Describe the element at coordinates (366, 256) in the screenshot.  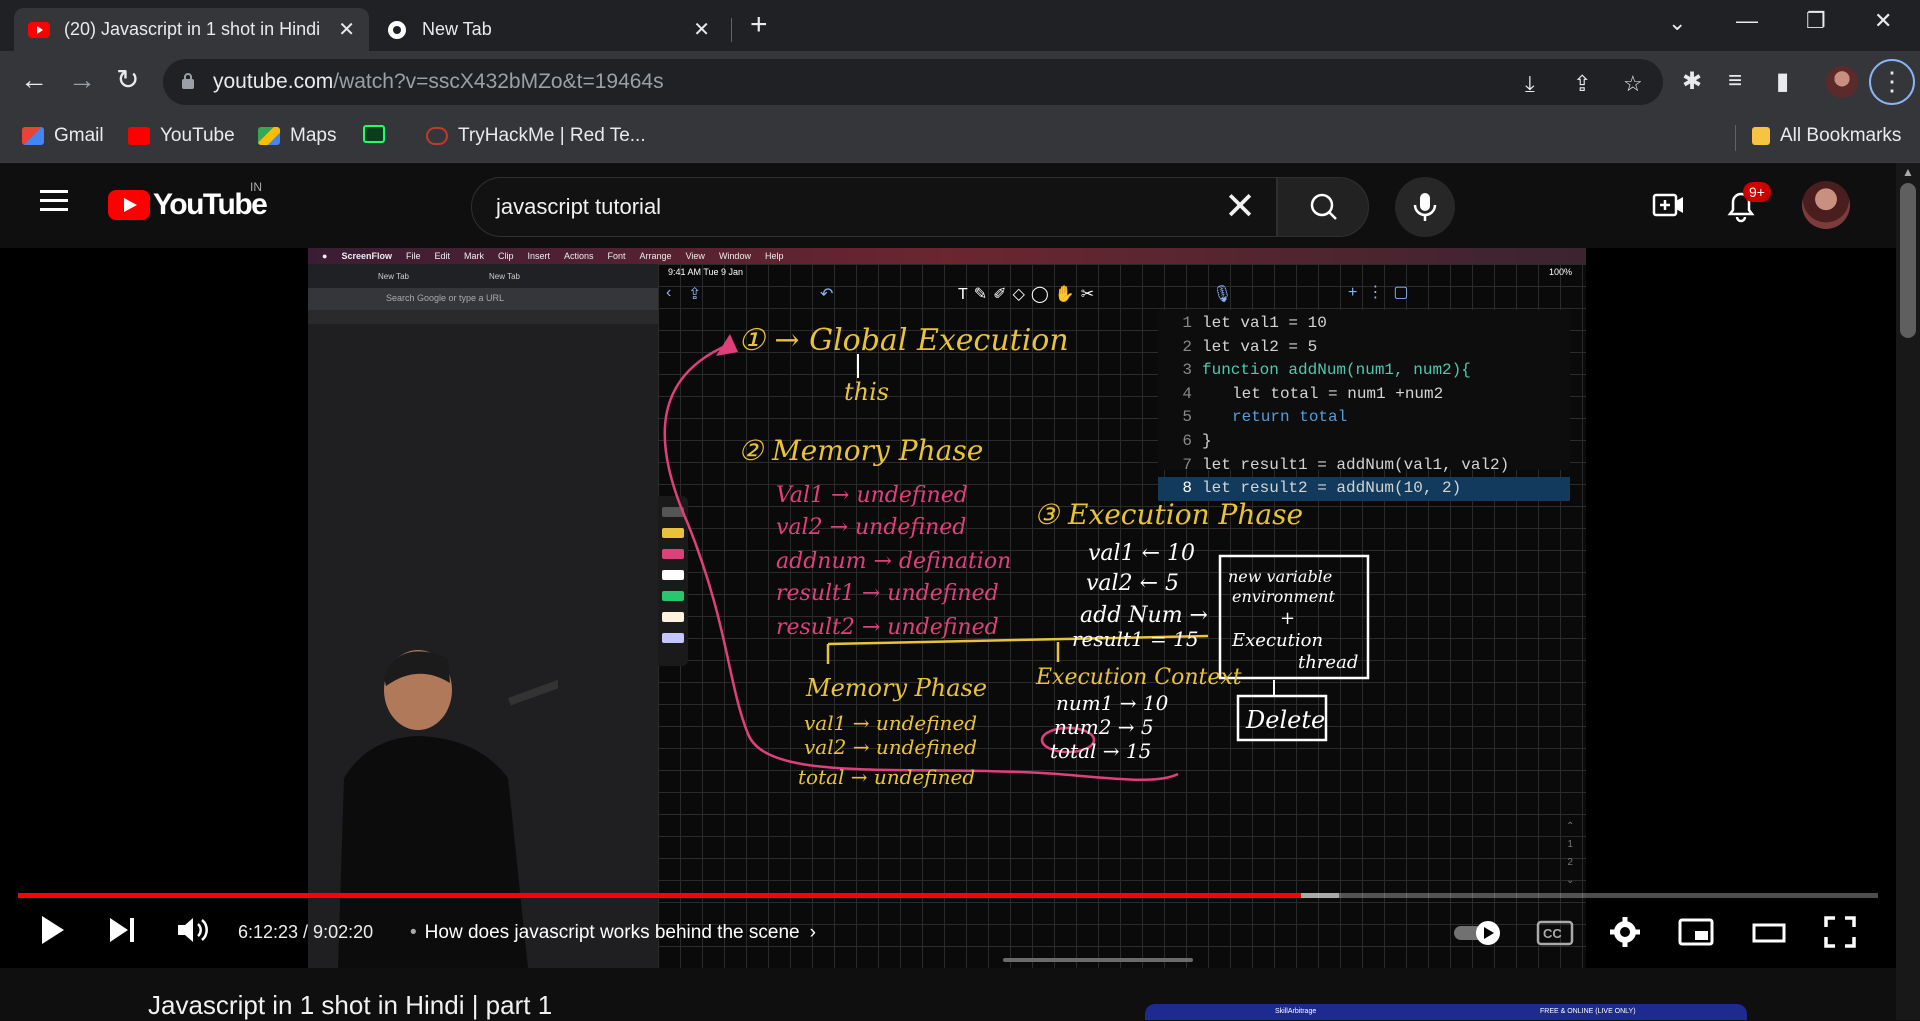
I see `menu-item: ScreenFlow` at that location.